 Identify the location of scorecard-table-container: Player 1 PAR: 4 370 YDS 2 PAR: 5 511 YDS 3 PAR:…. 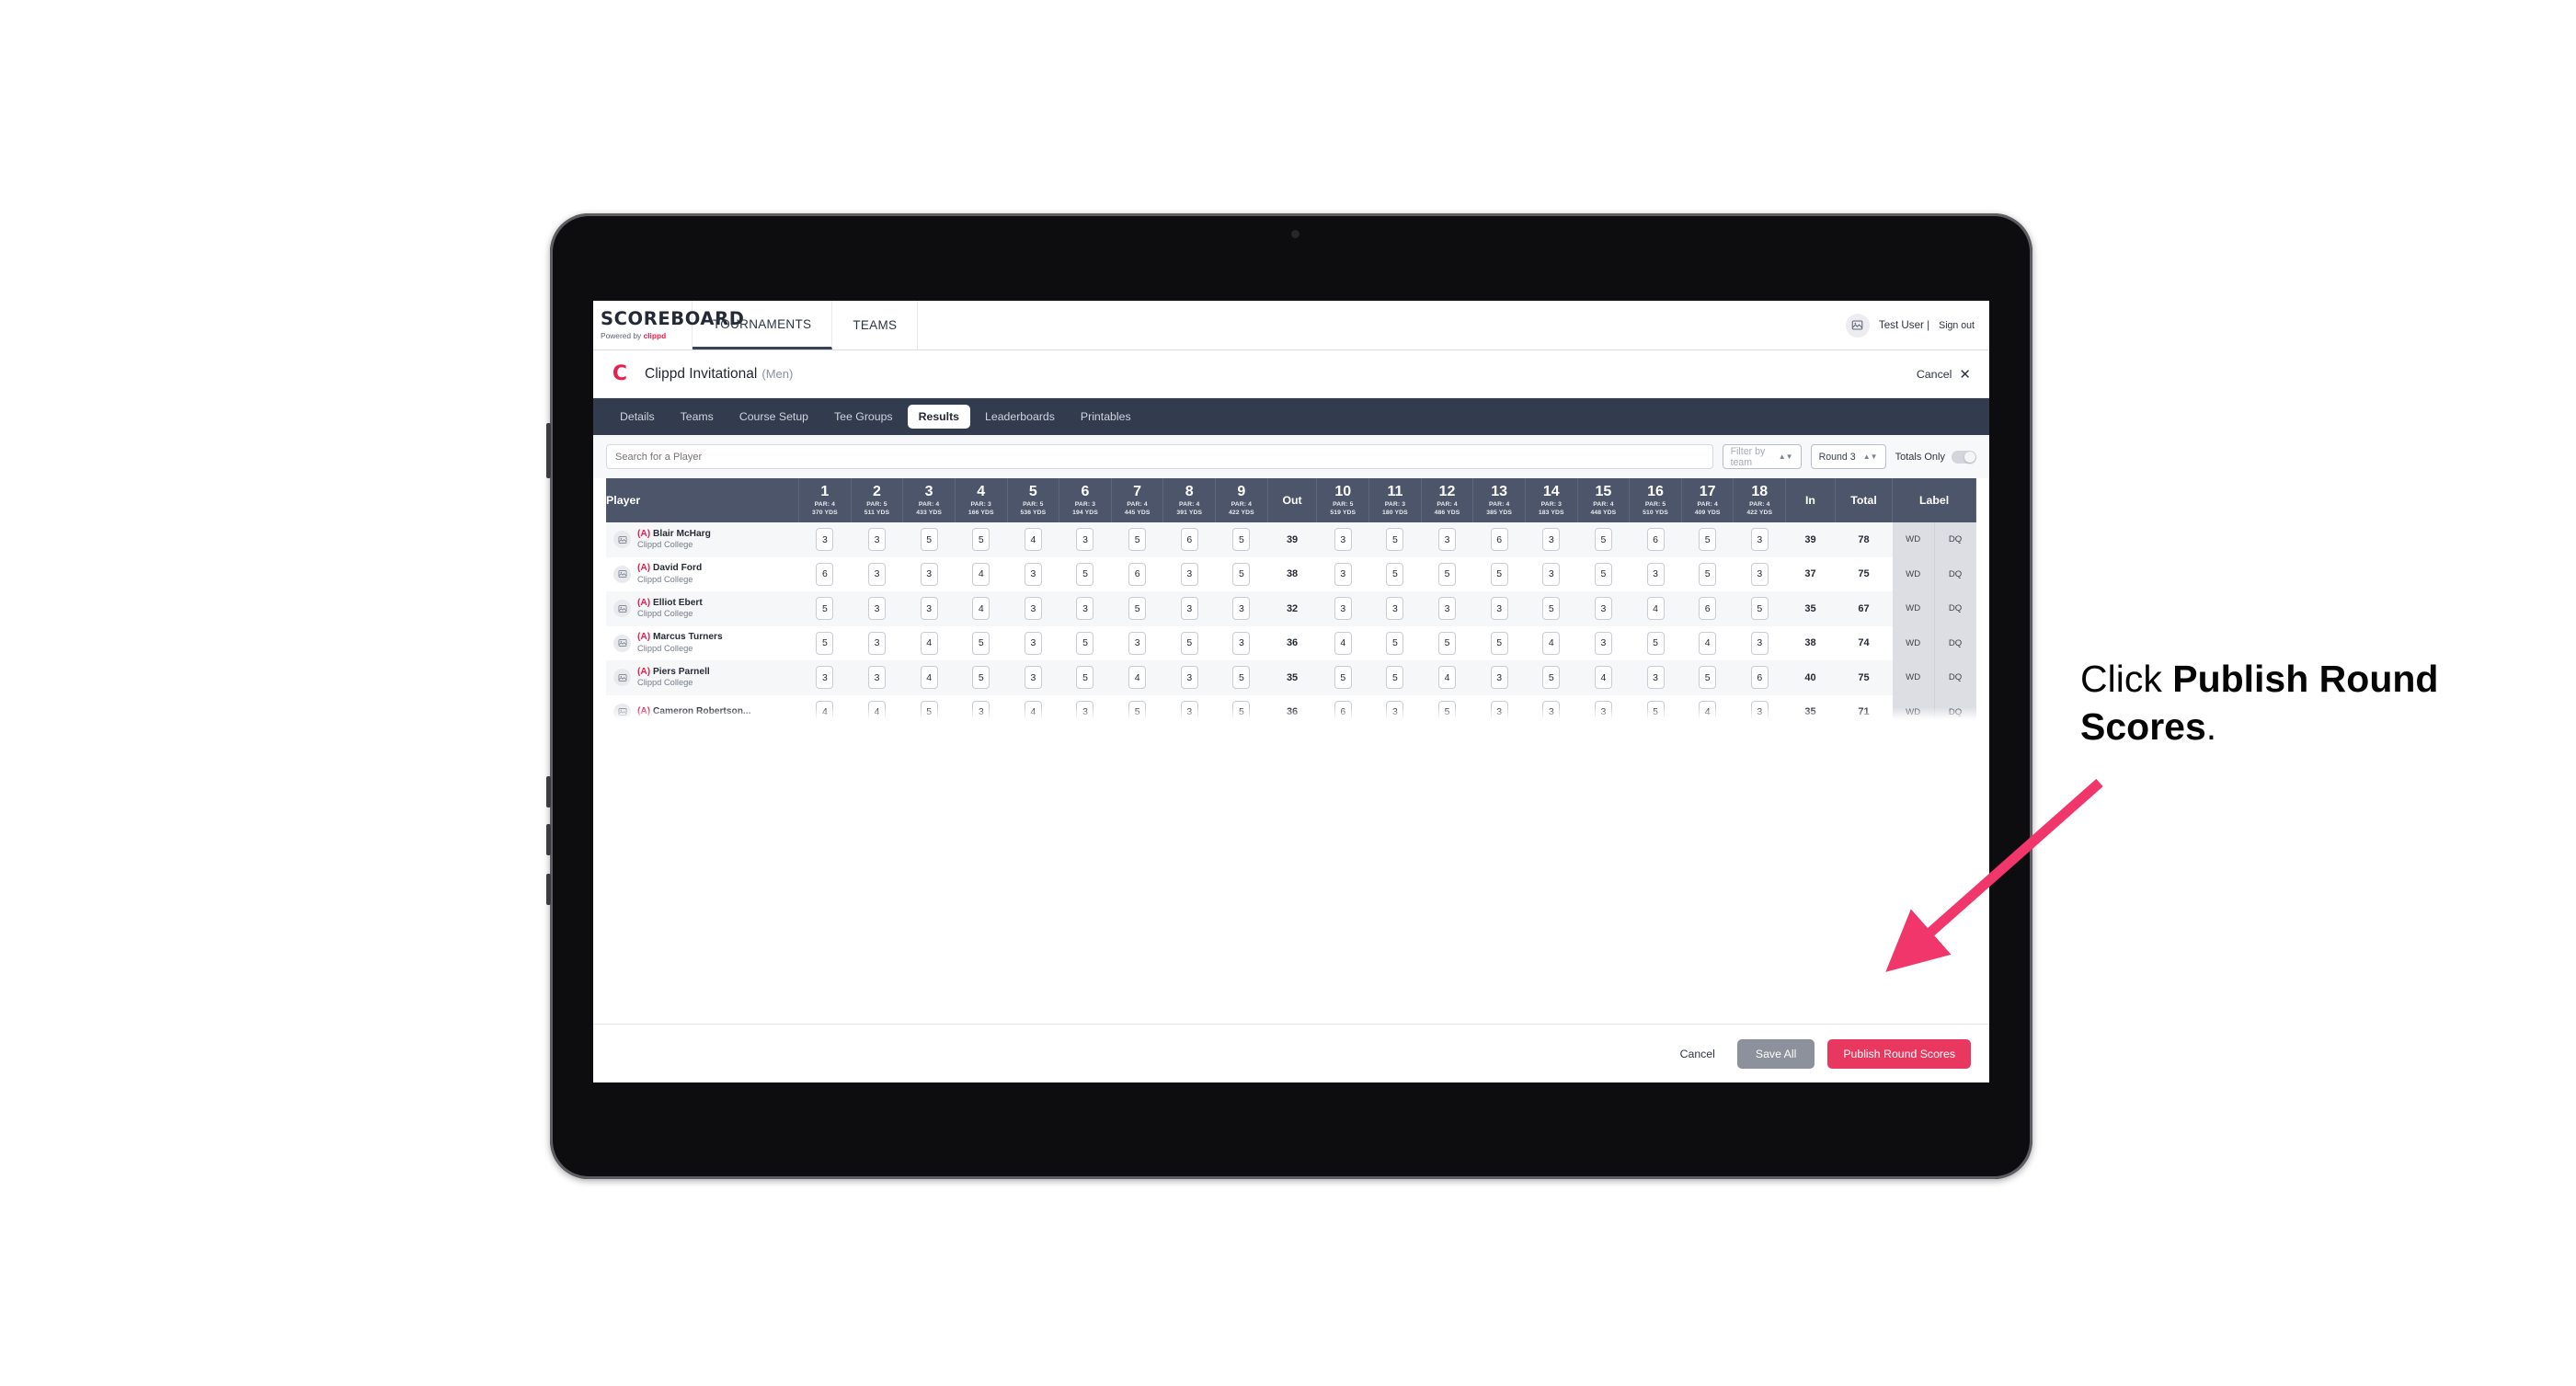
(1291, 600).